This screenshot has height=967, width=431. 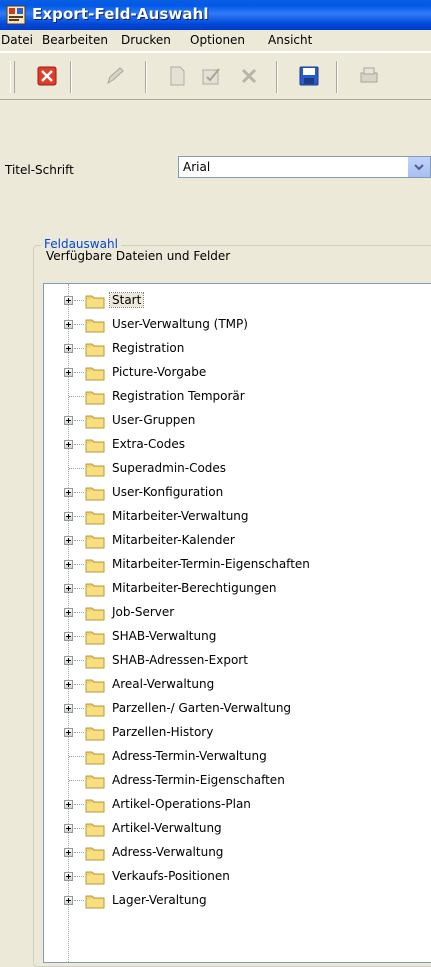 I want to click on window-title: Export-Feld-Auswahl, so click(x=120, y=14).